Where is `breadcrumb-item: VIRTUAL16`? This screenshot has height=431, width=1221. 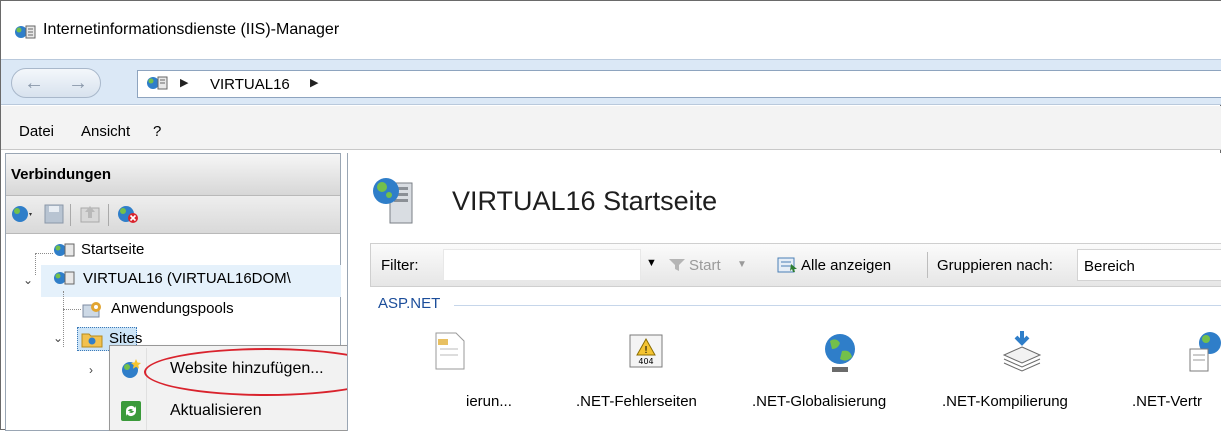
breadcrumb-item: VIRTUAL16 is located at coordinates (250, 84).